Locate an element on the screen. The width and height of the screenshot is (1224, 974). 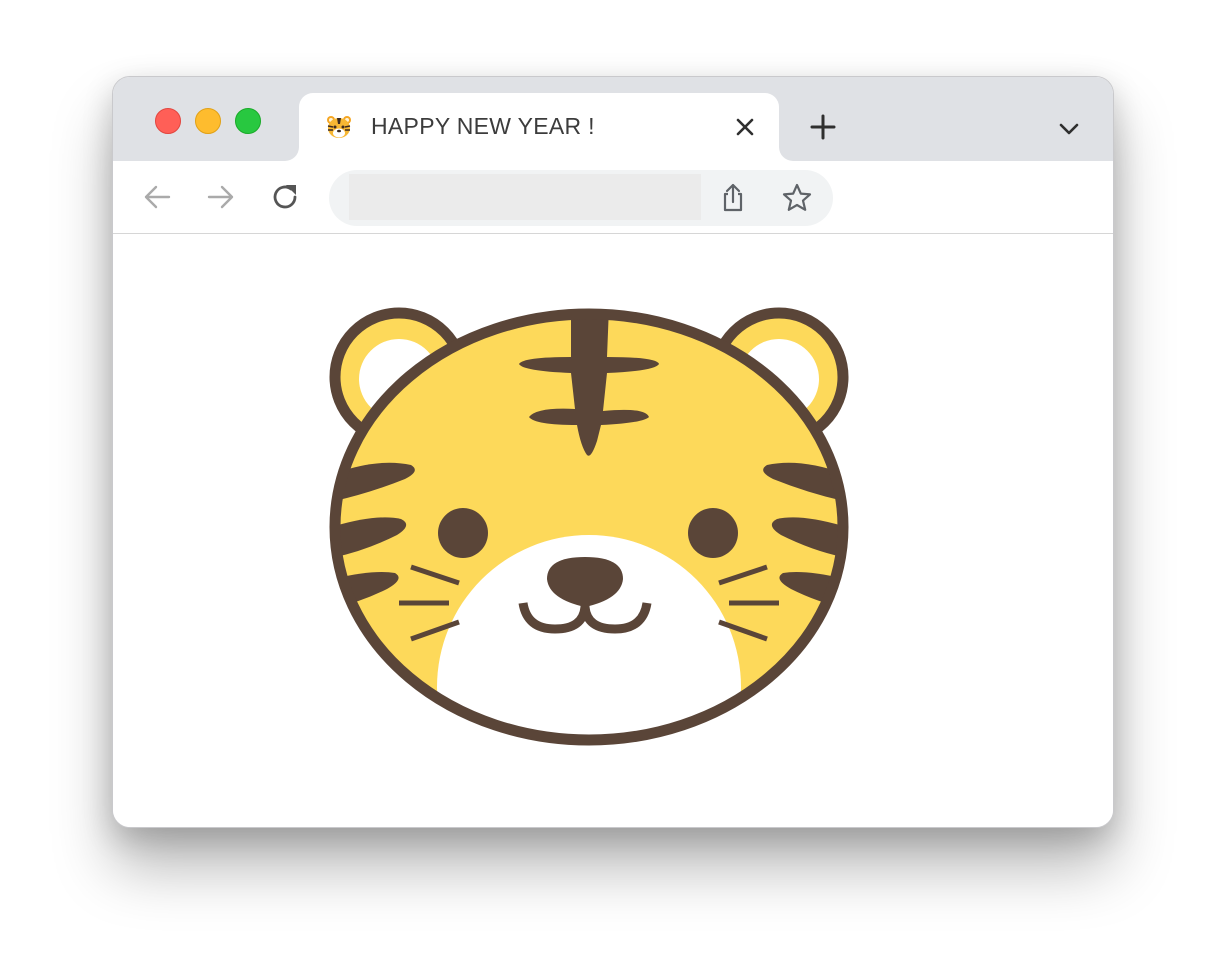
new-tab-plus-icon is located at coordinates (823, 127).